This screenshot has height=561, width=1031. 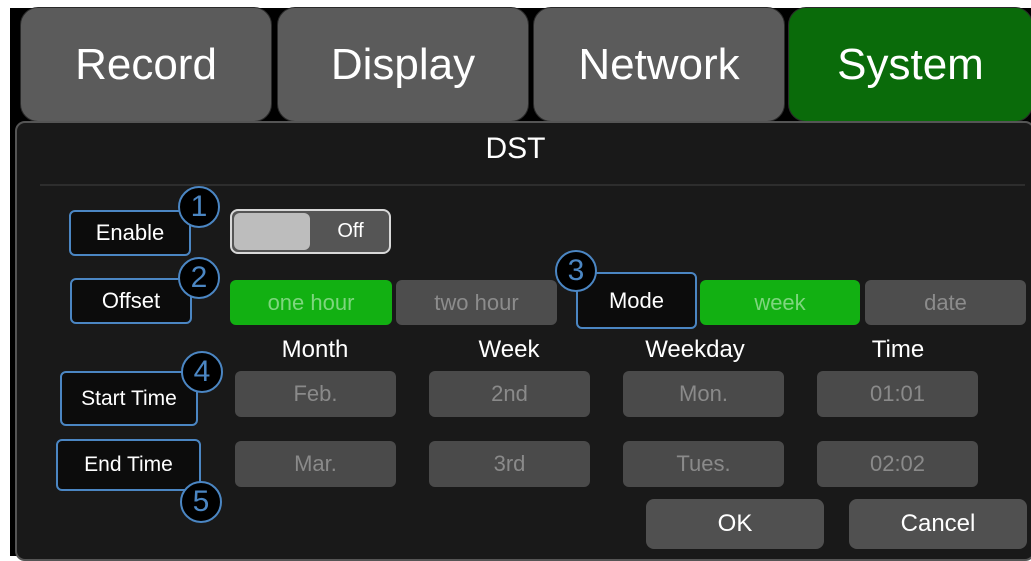 What do you see at coordinates (202, 372) in the screenshot?
I see `annotation-4: 4` at bounding box center [202, 372].